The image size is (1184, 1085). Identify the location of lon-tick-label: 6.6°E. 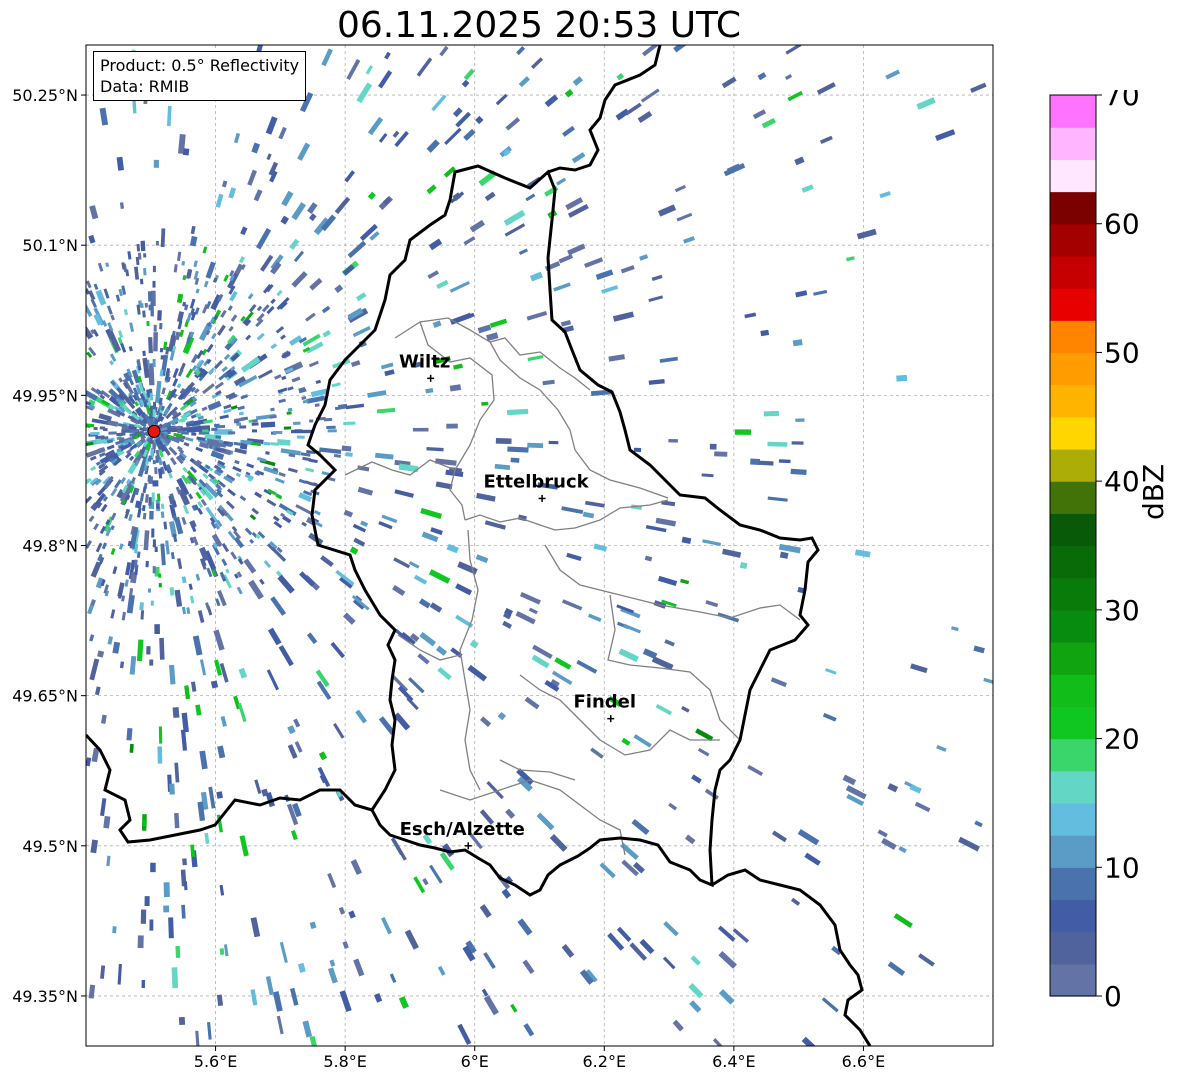
(864, 1061).